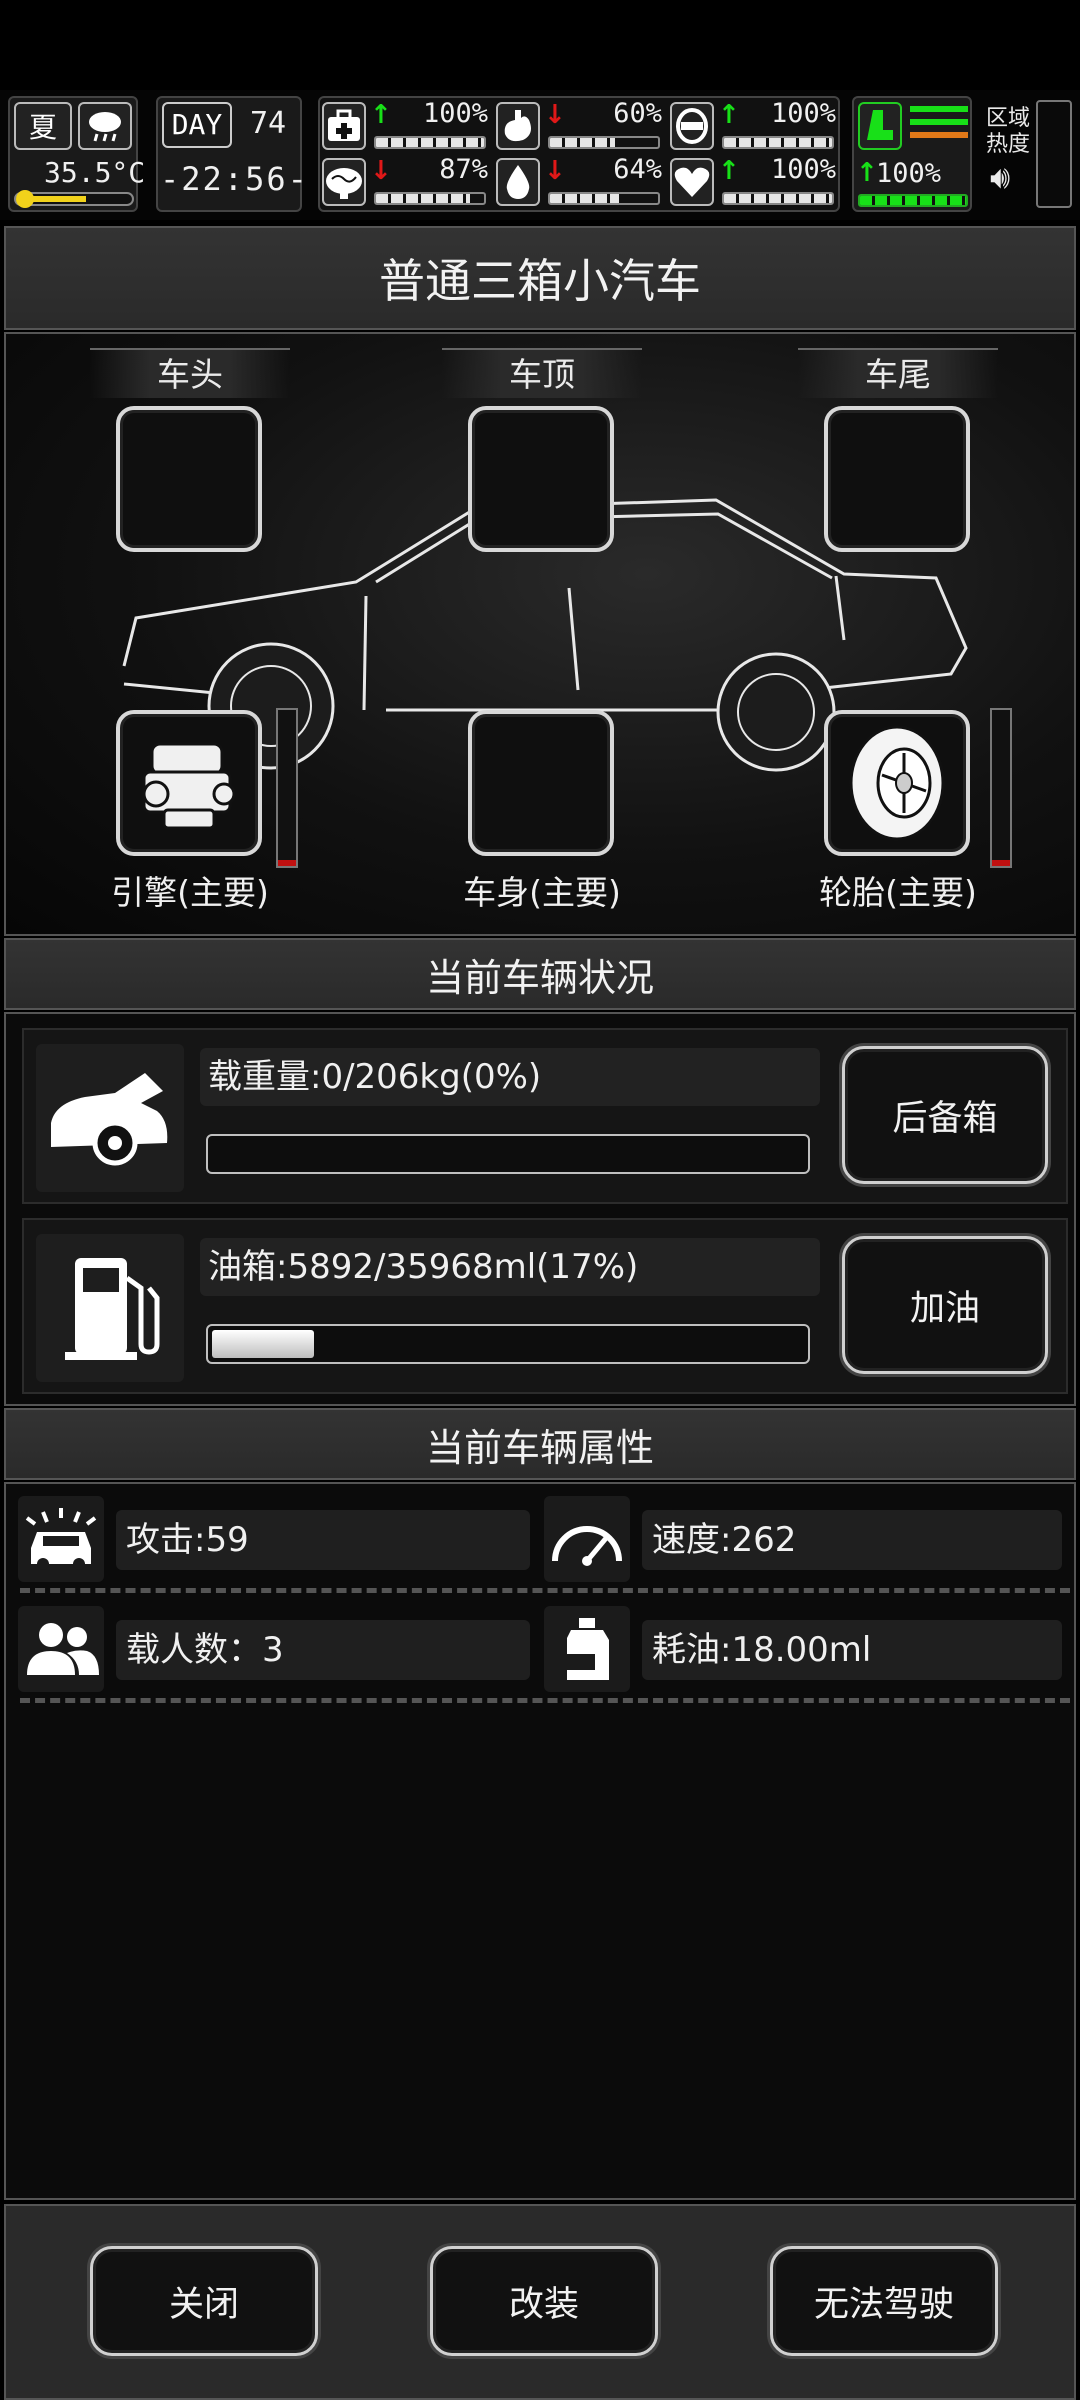 This screenshot has width=1080, height=2400. What do you see at coordinates (508, 1344) in the screenshot?
I see `fuel-tank-bar` at bounding box center [508, 1344].